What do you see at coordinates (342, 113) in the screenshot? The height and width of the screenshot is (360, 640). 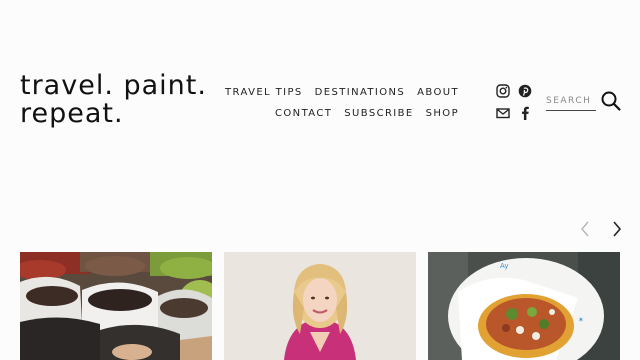 I see `nav-row-2: CONTACT SUBSCRIBE SHOP` at bounding box center [342, 113].